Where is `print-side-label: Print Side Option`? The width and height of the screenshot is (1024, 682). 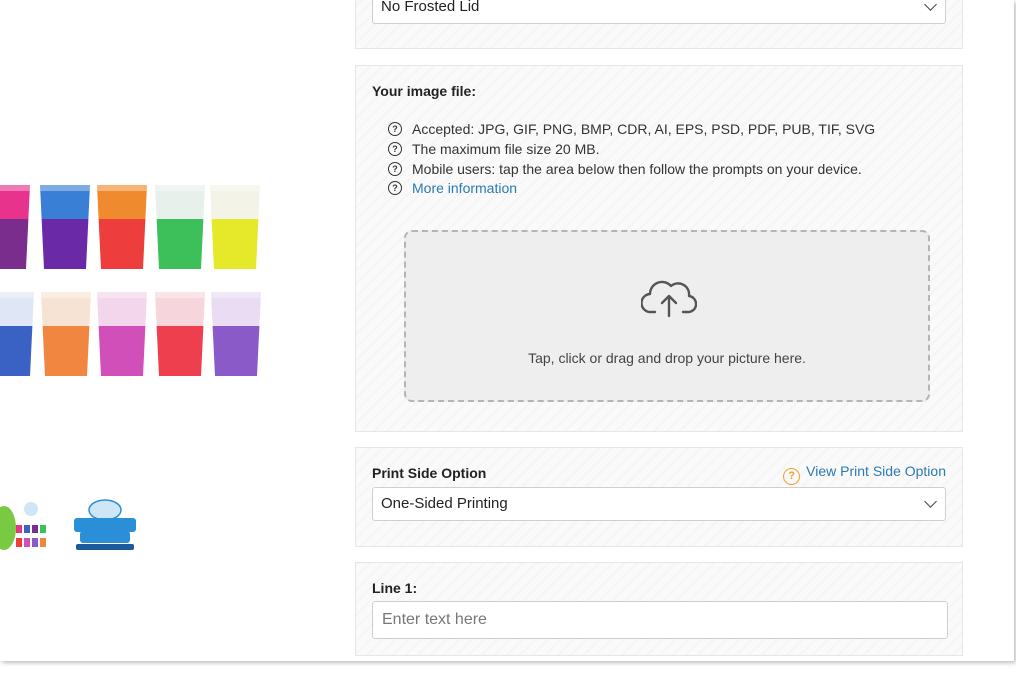
print-side-label: Print Side Option is located at coordinates (429, 473).